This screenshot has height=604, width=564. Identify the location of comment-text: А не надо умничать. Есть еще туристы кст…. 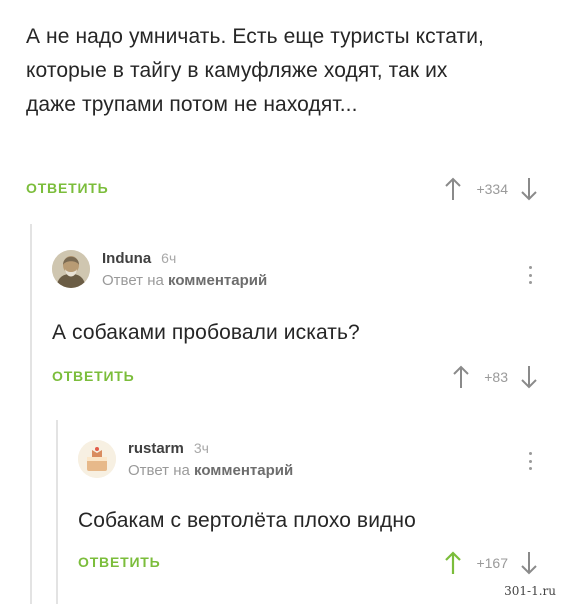
(255, 70).